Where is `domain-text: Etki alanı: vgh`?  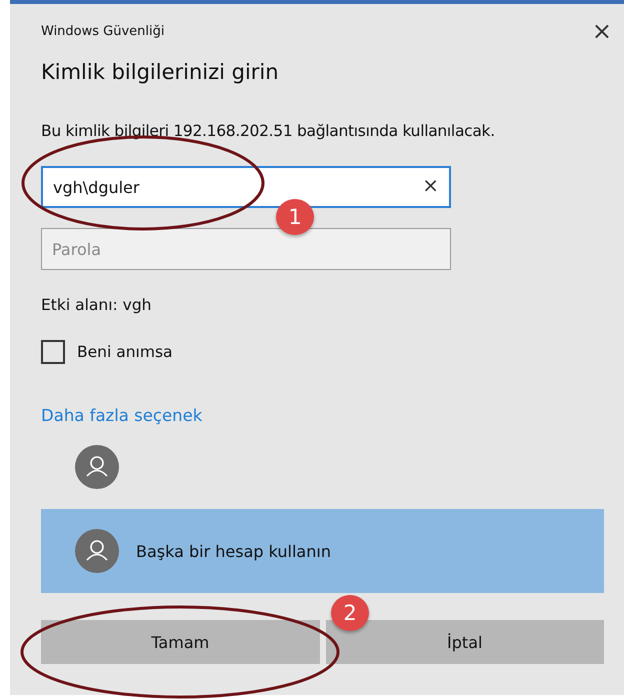
domain-text: Etki alanı: vgh is located at coordinates (96, 305).